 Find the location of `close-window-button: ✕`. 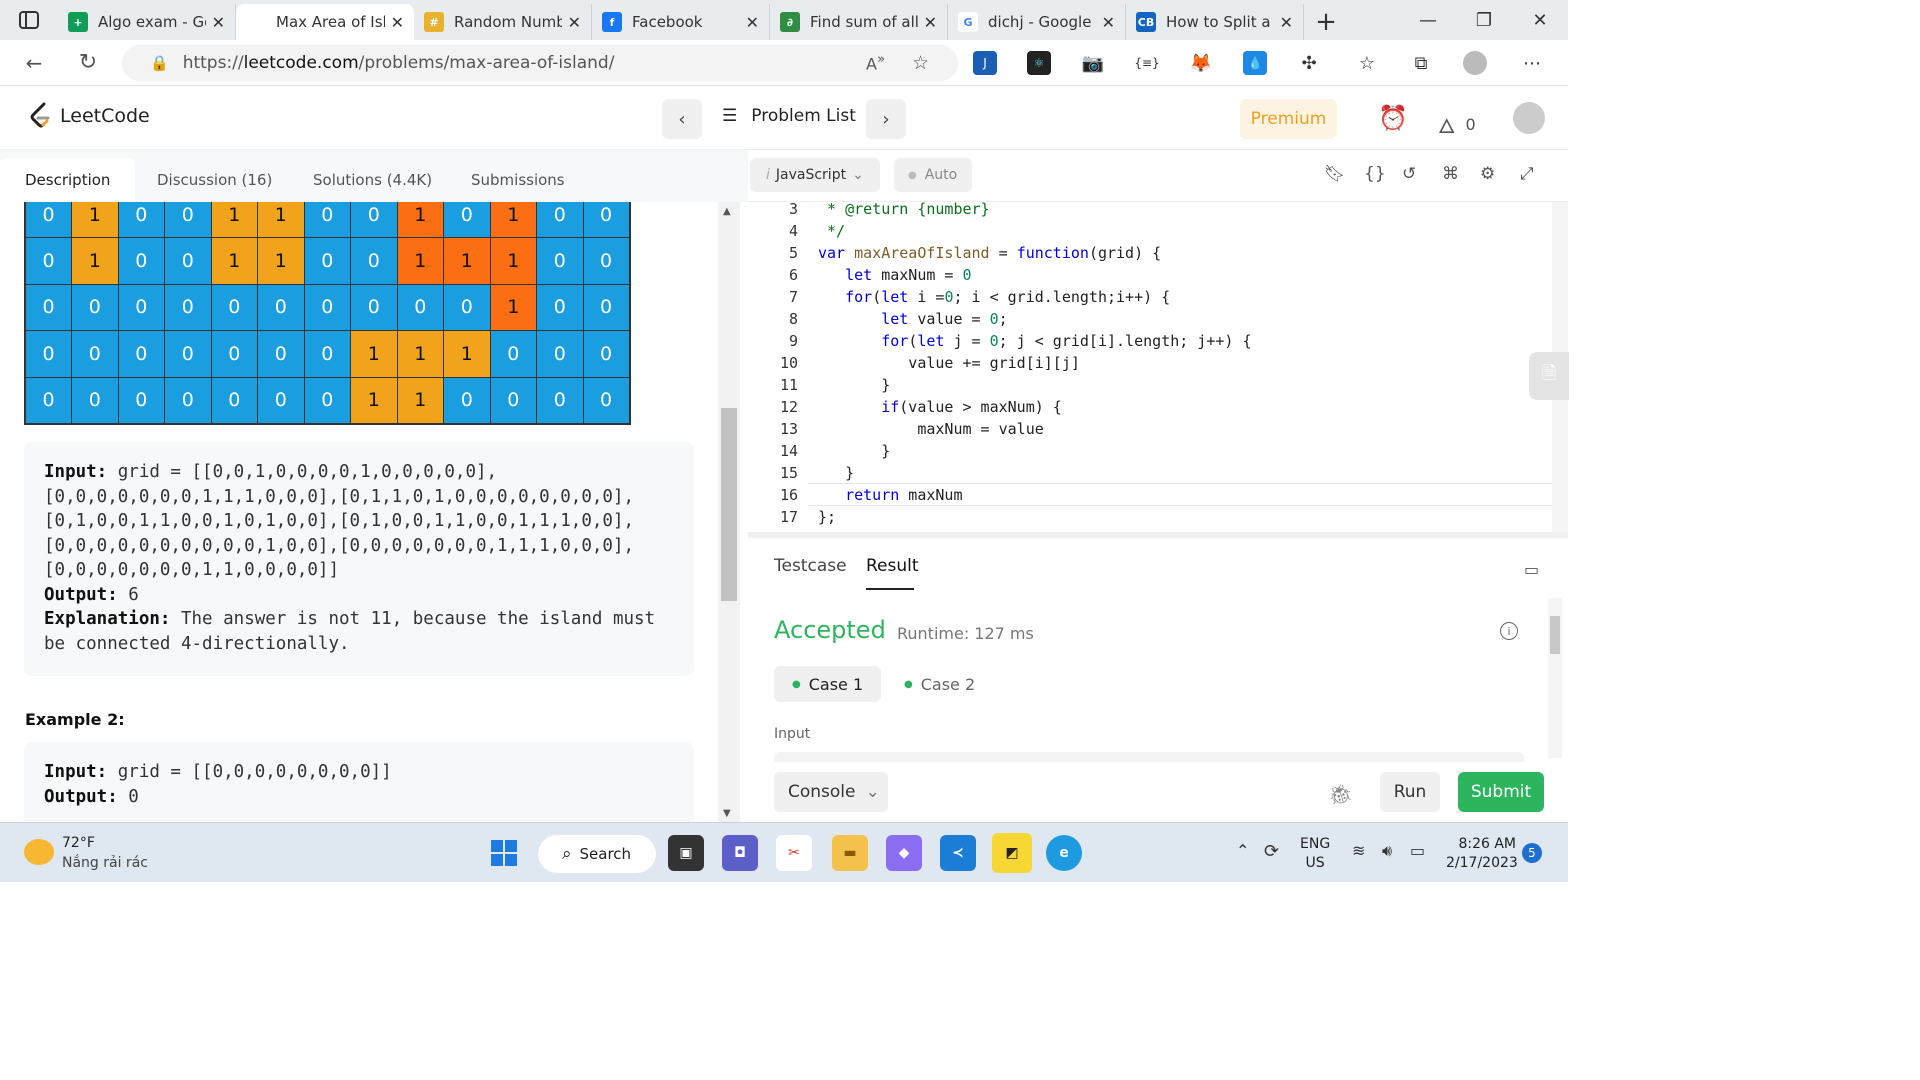

close-window-button: ✕ is located at coordinates (1540, 20).